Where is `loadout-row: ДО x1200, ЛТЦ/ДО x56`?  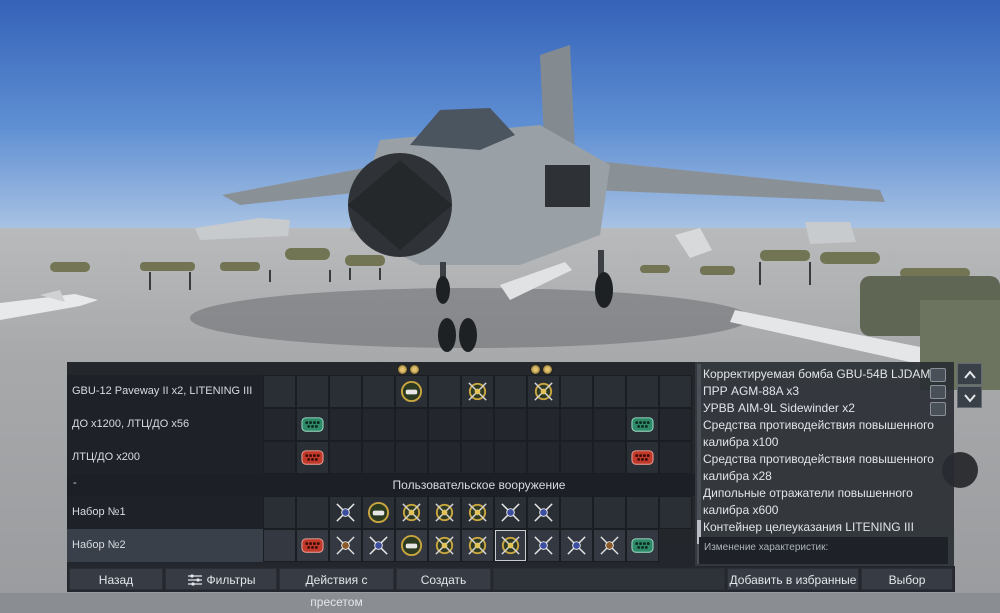
loadout-row: ДО x1200, ЛТЦ/ДО x56 is located at coordinates (381, 424).